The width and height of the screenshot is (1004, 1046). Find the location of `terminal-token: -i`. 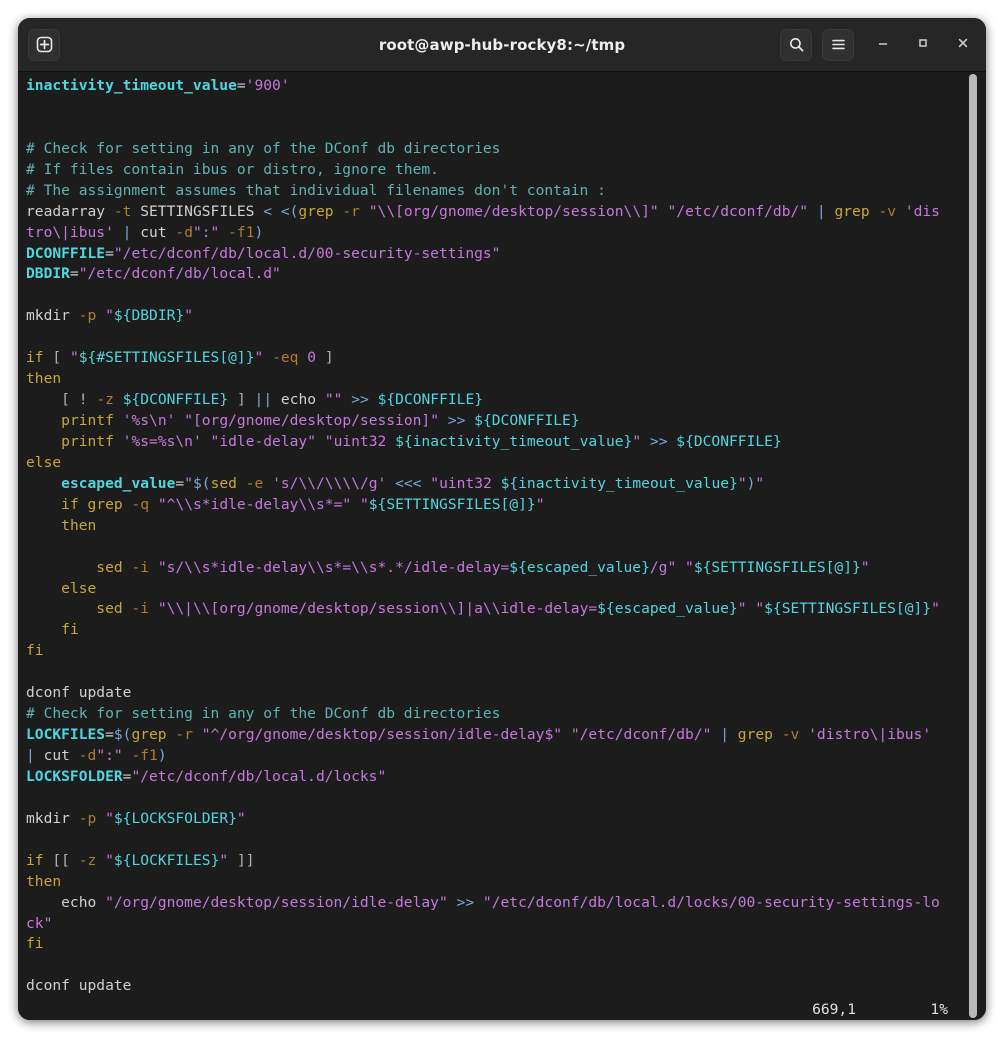

terminal-token: -i is located at coordinates (140, 567).